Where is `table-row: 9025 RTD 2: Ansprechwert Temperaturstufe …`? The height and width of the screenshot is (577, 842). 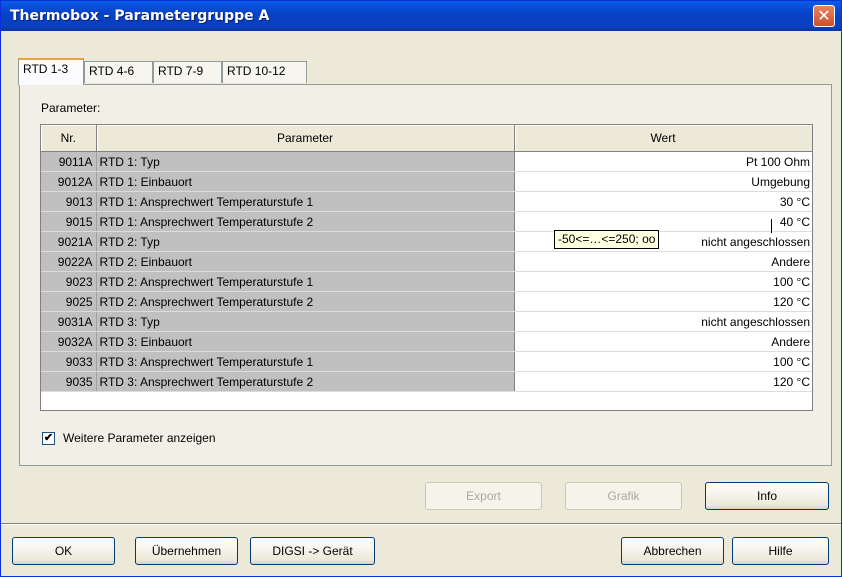
table-row: 9025 RTD 2: Ansprechwert Temperaturstufe … is located at coordinates (426, 301).